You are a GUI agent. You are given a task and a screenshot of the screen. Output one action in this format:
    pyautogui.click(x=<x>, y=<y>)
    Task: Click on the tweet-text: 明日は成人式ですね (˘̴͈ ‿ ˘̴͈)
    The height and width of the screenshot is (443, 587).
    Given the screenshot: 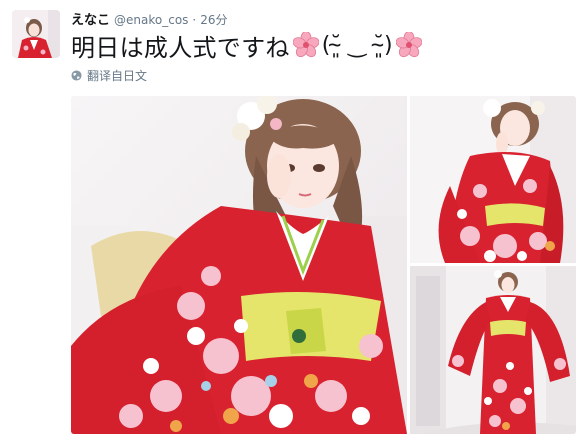 What is the action you would take?
    pyautogui.click(x=248, y=45)
    